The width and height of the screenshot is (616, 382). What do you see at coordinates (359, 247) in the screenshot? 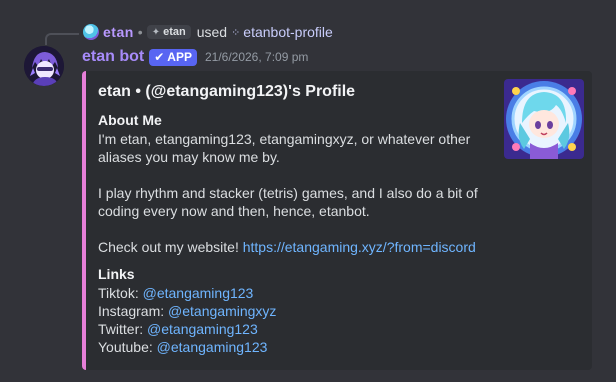
I see `website-link: https://etangaming.xyz/?from=discord` at bounding box center [359, 247].